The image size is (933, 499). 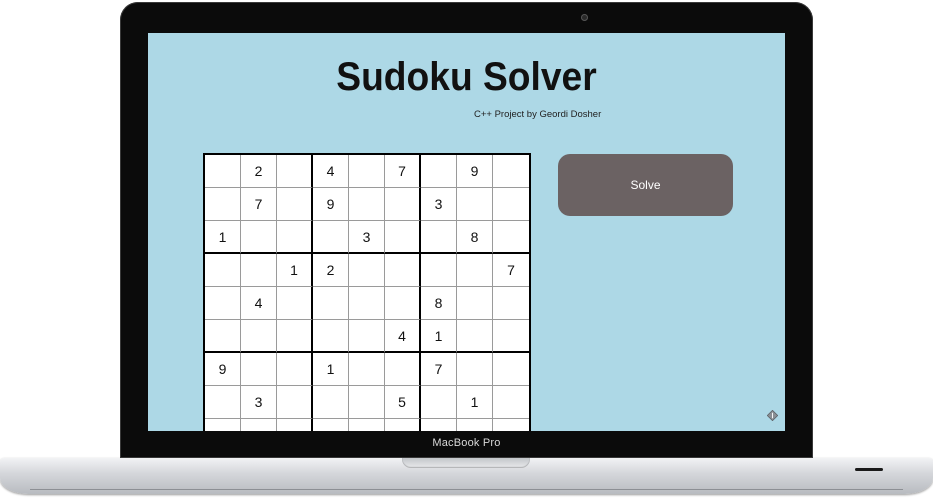 What do you see at coordinates (869, 469) in the screenshot?
I see `status-led` at bounding box center [869, 469].